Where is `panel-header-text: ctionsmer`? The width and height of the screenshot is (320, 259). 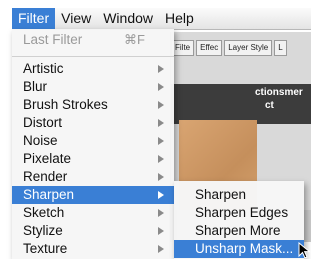 panel-header-text: ctionsmer is located at coordinates (279, 92).